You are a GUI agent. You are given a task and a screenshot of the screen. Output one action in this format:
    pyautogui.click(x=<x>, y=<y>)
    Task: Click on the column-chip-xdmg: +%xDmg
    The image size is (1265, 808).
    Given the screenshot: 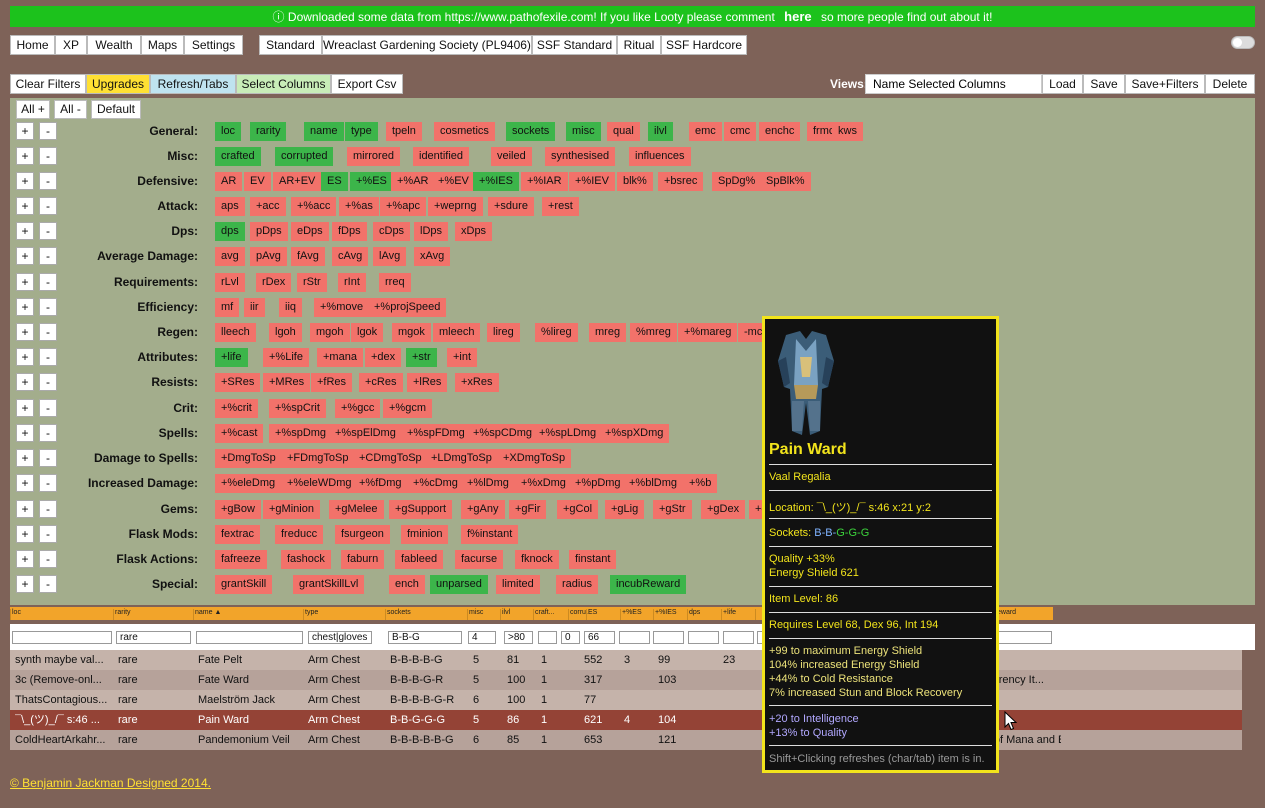 What is the action you would take?
    pyautogui.click(x=543, y=483)
    